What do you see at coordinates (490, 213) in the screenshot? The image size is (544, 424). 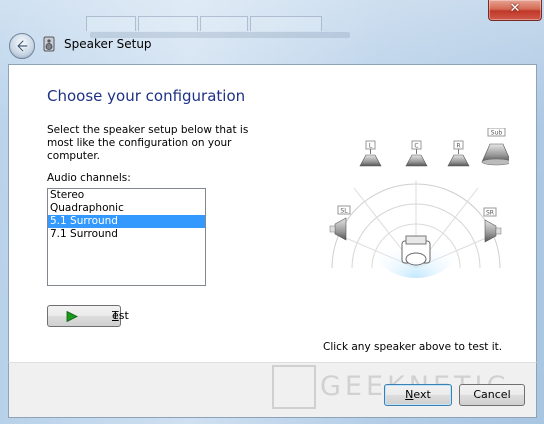 I see `speaker-label-sr: SR` at bounding box center [490, 213].